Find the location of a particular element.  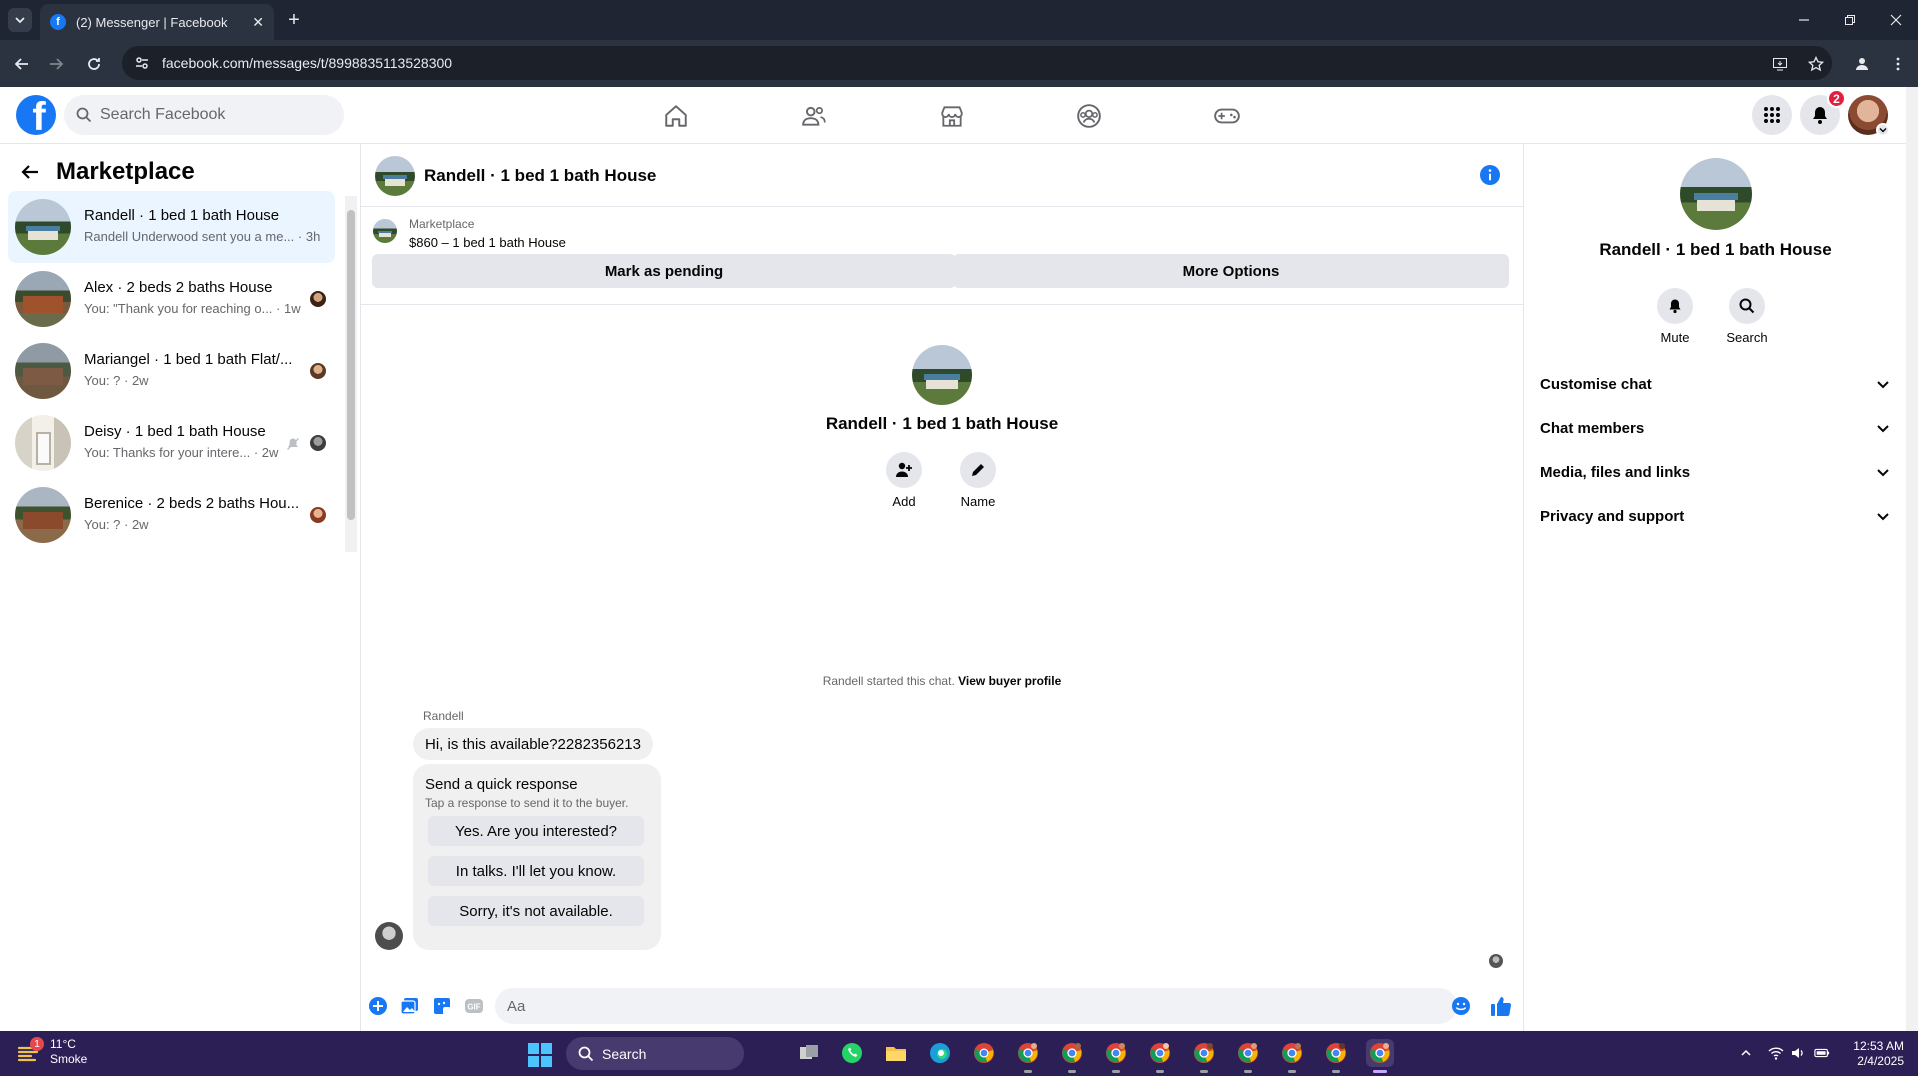

scrollbar-thumb is located at coordinates (351, 365).